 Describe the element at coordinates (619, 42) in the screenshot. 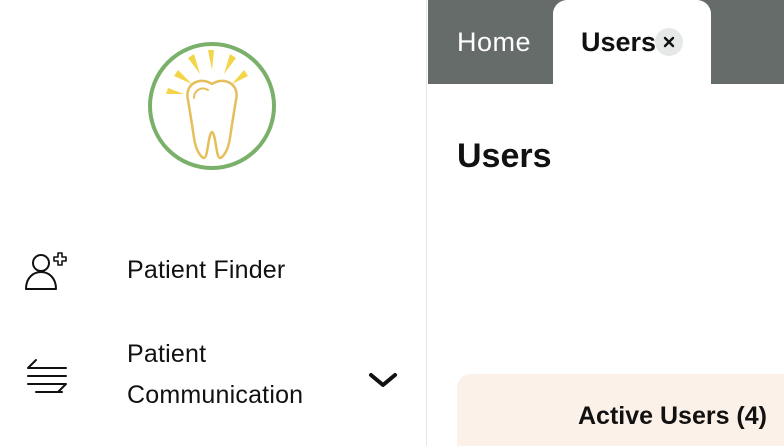

I see `tab-users-label: Users` at that location.